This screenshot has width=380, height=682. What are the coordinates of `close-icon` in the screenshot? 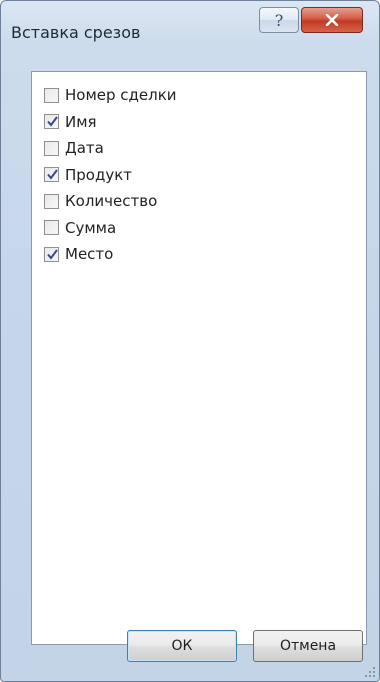 It's located at (332, 20).